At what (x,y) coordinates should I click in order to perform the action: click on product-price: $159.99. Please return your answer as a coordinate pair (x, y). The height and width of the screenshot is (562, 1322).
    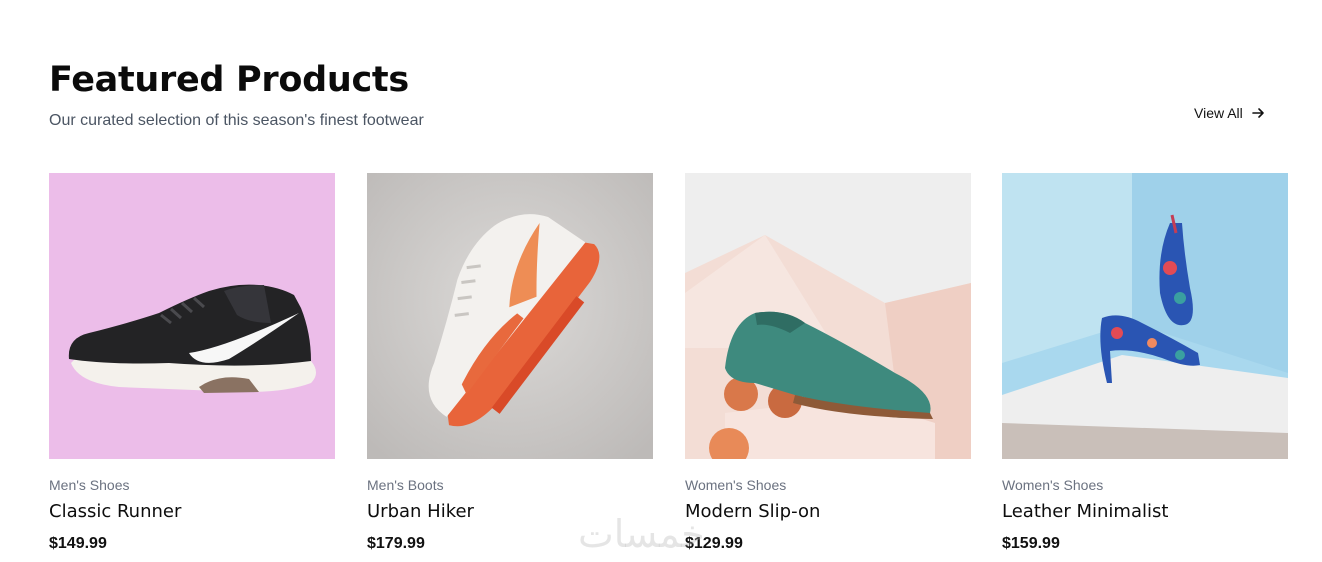
    Looking at the image, I should click on (1031, 543).